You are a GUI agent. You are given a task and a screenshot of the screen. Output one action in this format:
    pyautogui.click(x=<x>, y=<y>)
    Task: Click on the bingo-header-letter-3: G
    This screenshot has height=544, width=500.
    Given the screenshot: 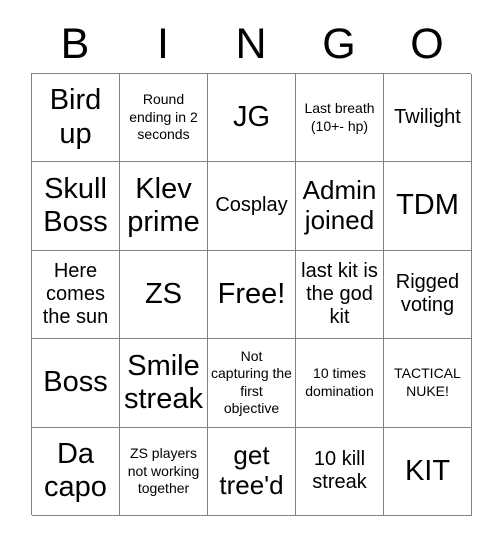 What is the action you would take?
    pyautogui.click(x=339, y=44)
    